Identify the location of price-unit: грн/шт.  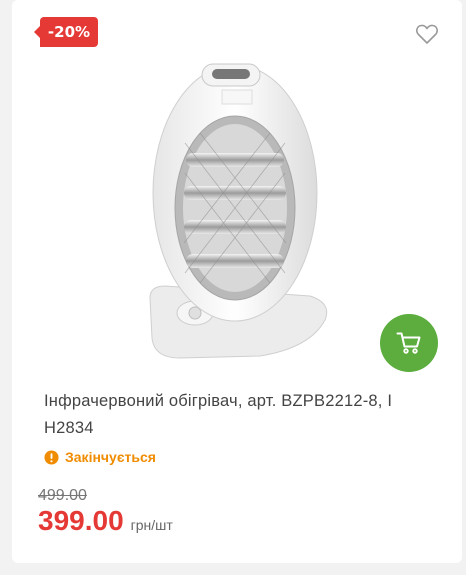
(151, 525).